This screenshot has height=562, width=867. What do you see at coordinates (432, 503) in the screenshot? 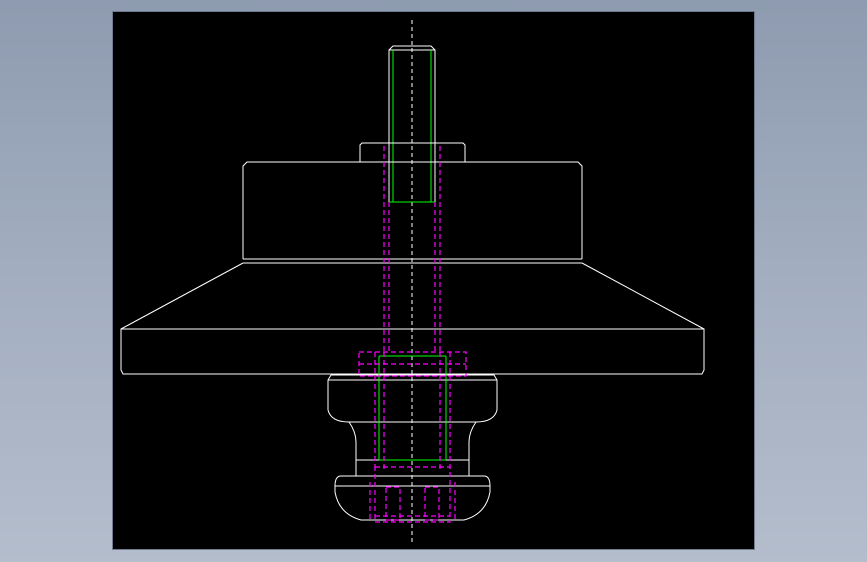
I see `hidden-cap-bolt-right` at bounding box center [432, 503].